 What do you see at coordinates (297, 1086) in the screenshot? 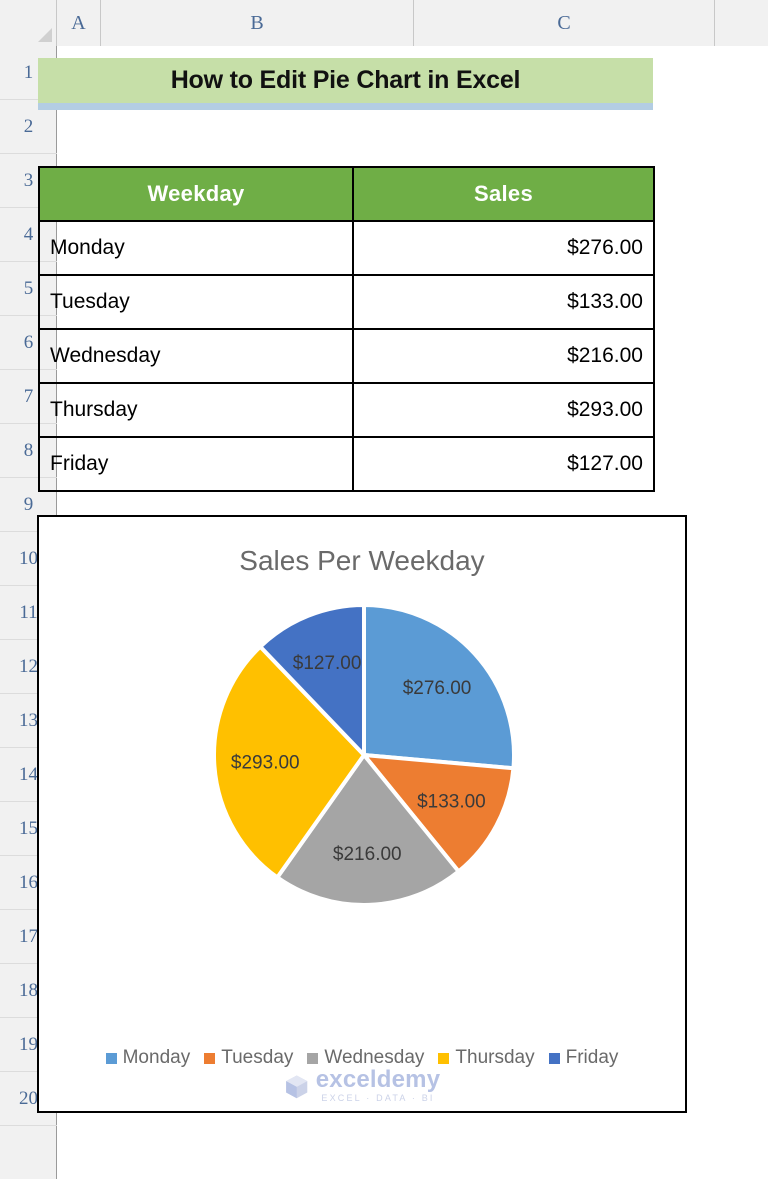
I see `exceldemy-logo-icon` at bounding box center [297, 1086].